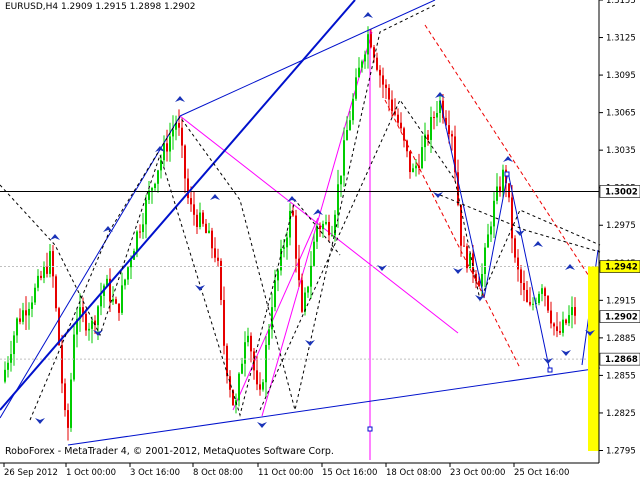 This screenshot has height=484, width=640. I want to click on price-tick-label: 1.2975, so click(621, 226).